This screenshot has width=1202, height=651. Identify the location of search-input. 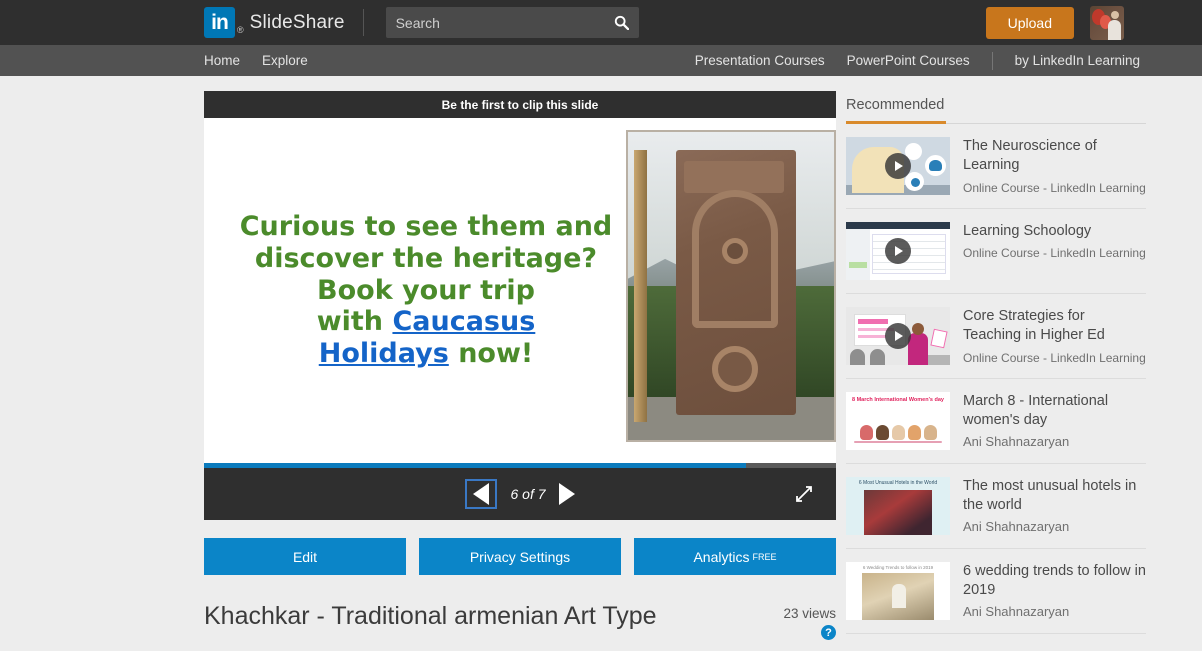
(504, 22).